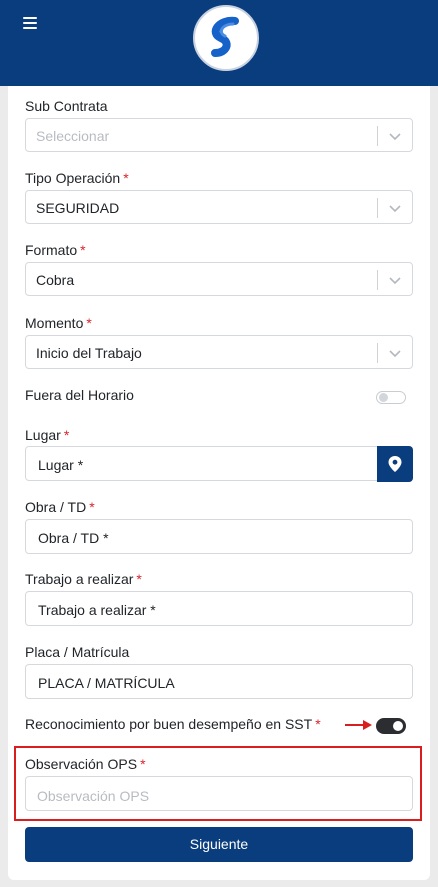 The width and height of the screenshot is (438, 887). I want to click on location-picker-button, so click(395, 464).